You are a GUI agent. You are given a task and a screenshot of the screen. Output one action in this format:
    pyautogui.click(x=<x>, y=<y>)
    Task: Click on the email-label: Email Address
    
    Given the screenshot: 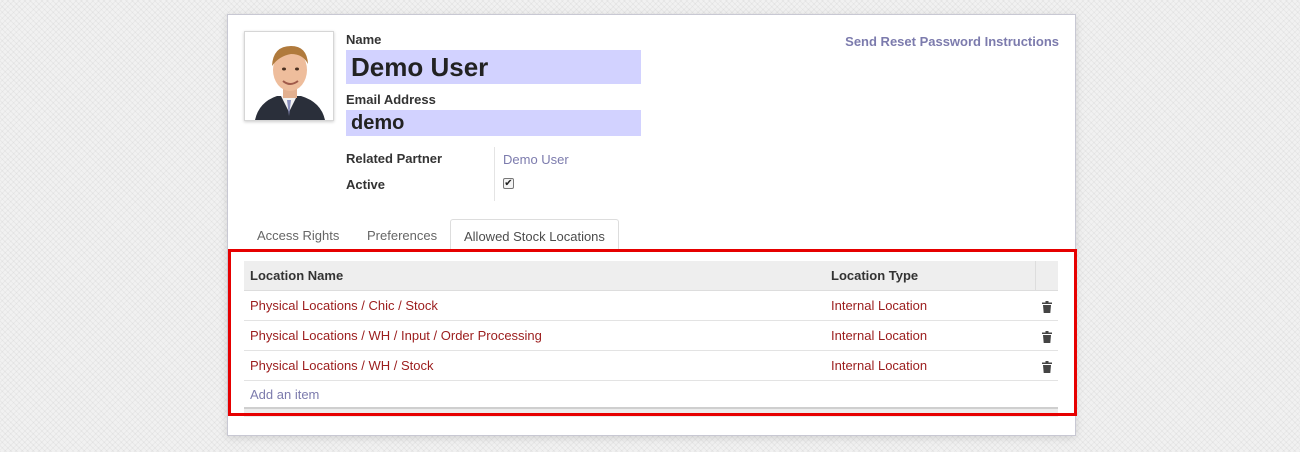 What is the action you would take?
    pyautogui.click(x=391, y=99)
    